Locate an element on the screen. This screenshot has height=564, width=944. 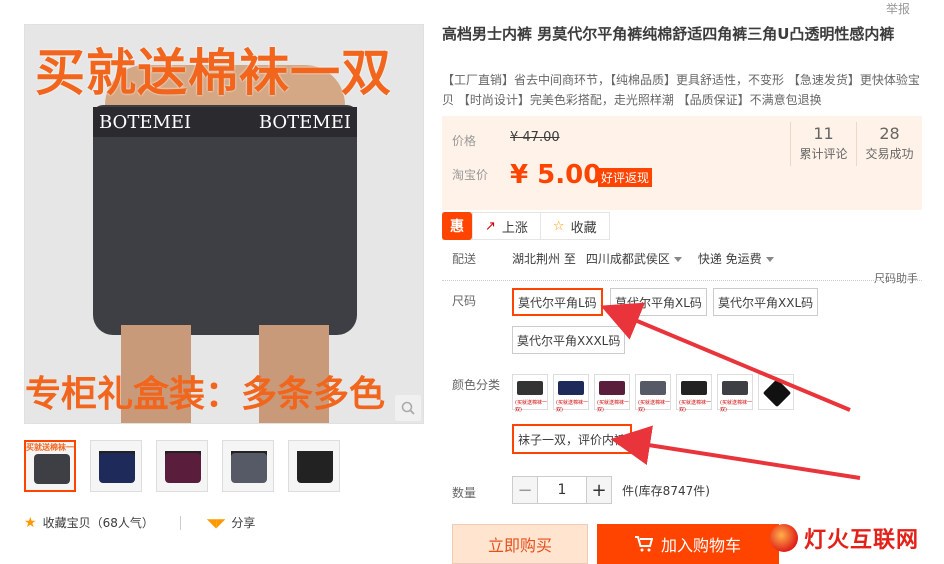
stock-info: 件(库存8747件) is located at coordinates (666, 490).